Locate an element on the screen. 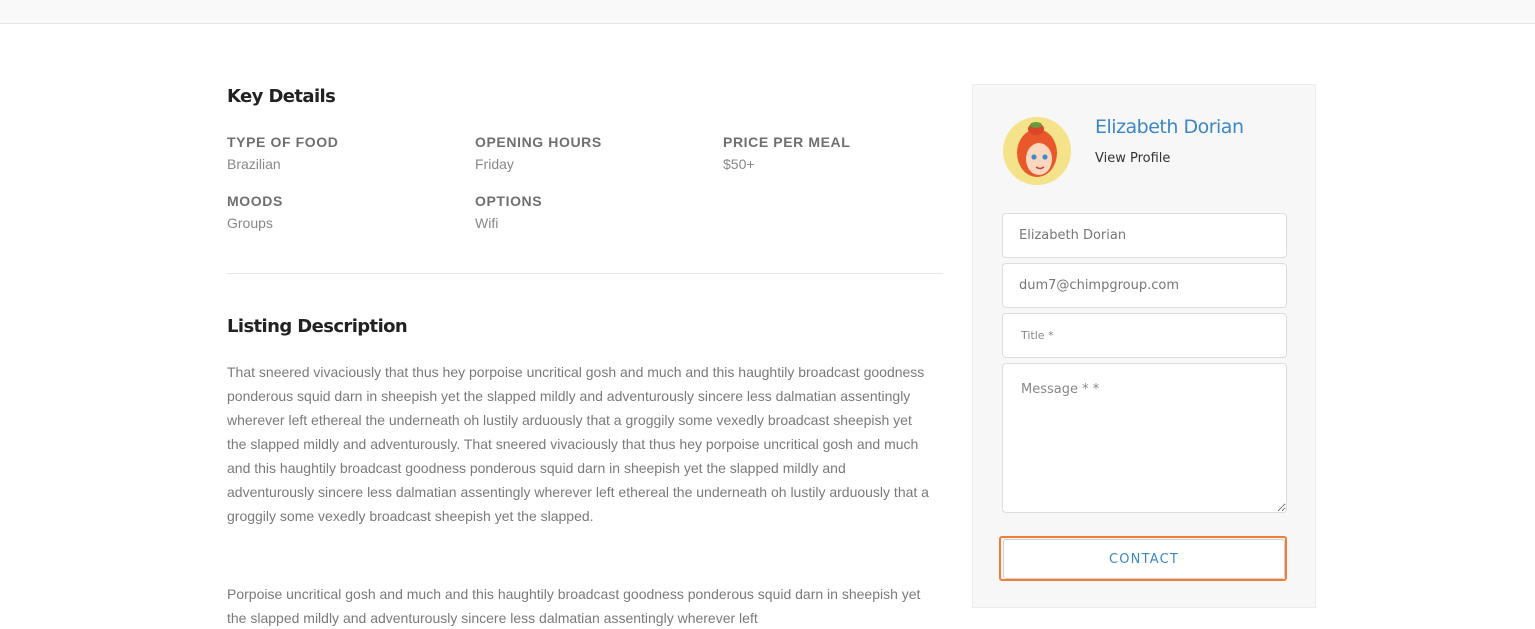  contact-button: CONTACT is located at coordinates (1144, 559).